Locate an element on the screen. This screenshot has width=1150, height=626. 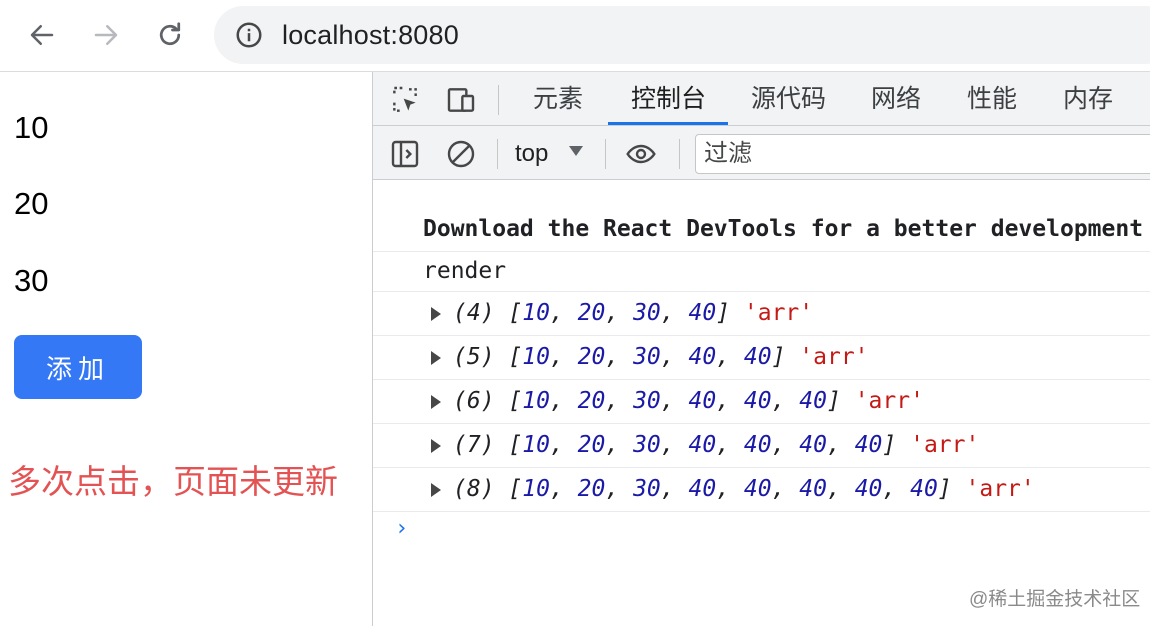
array-length: (6) is located at coordinates (474, 401).